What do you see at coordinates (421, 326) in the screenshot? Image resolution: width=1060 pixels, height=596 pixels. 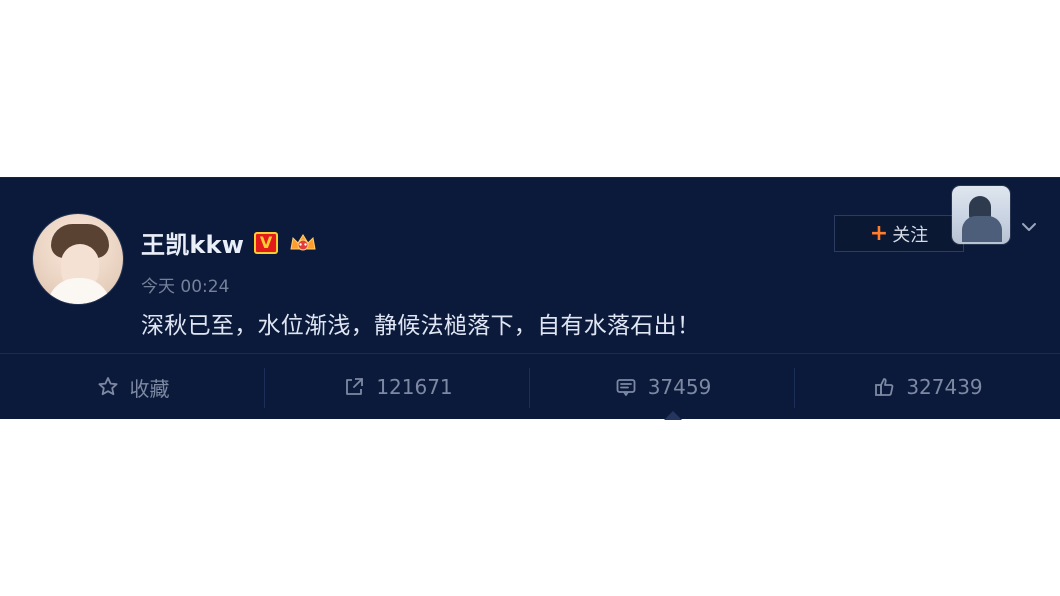 I see `post-text: 深秋已至，水位渐浅，静候法槌落下，自有水落石出！` at bounding box center [421, 326].